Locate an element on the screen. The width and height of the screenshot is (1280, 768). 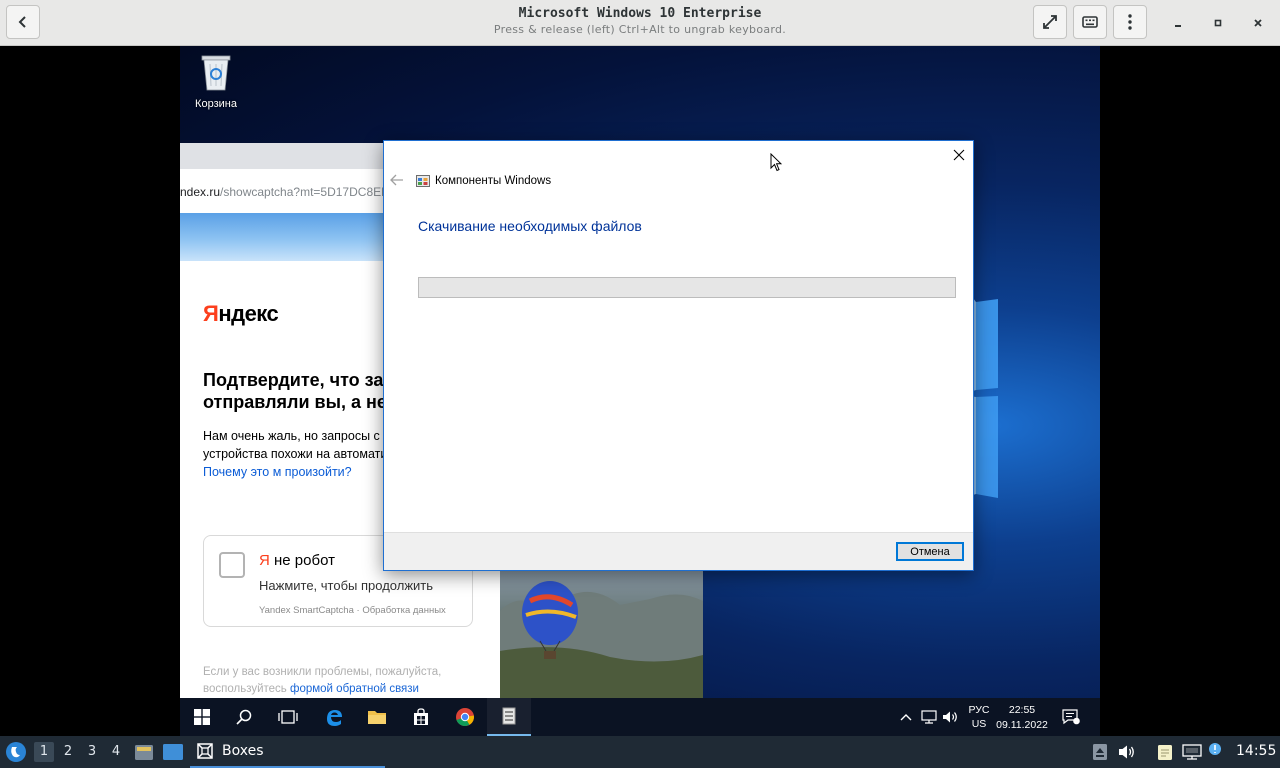
menu-button is located at coordinates (1130, 22).